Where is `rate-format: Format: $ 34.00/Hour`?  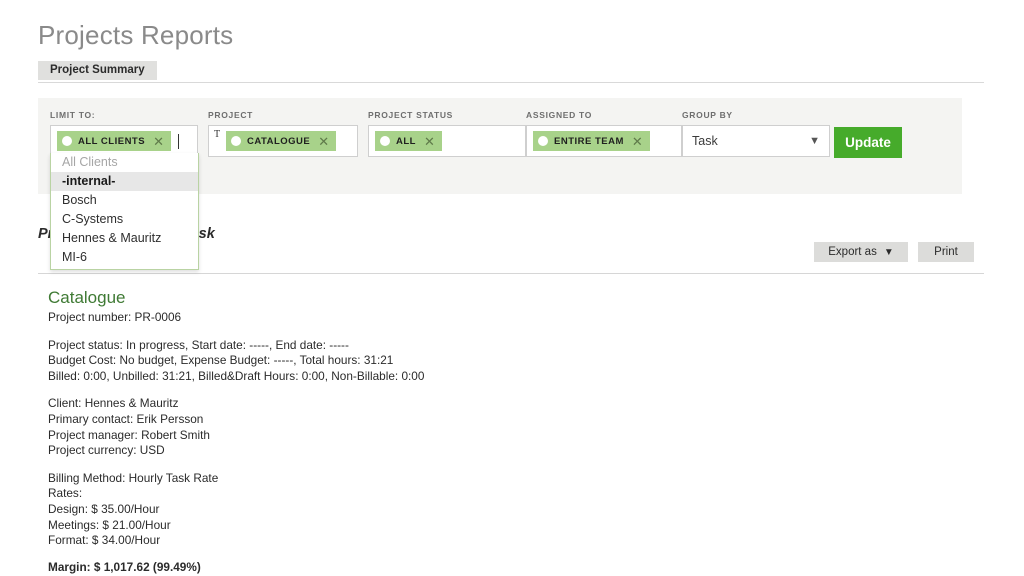
rate-format: Format: $ 34.00/Hour is located at coordinates (104, 540).